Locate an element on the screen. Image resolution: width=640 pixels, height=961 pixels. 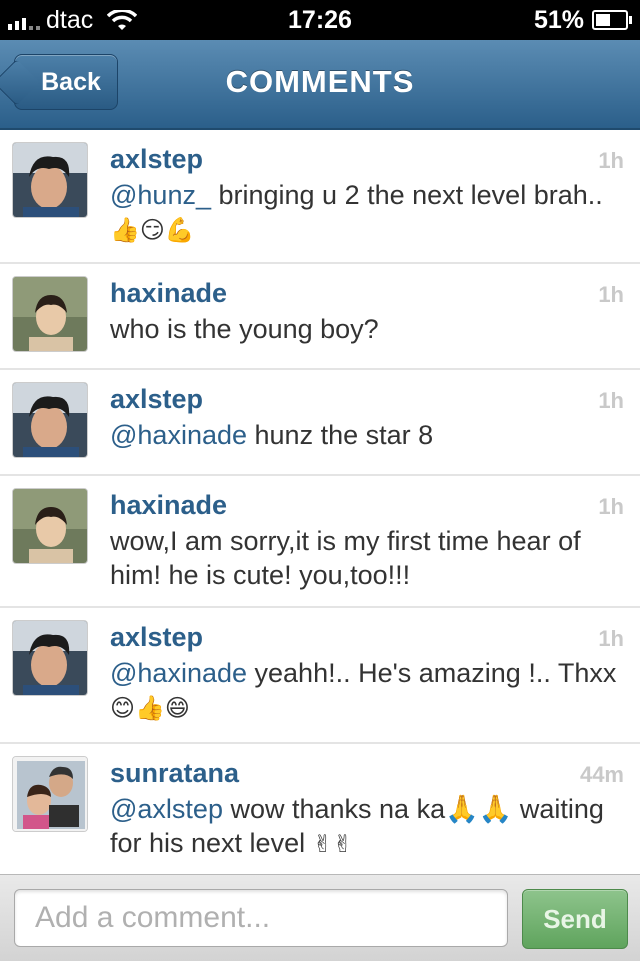
comment-emoji: ✌✌ is located at coordinates (332, 844).